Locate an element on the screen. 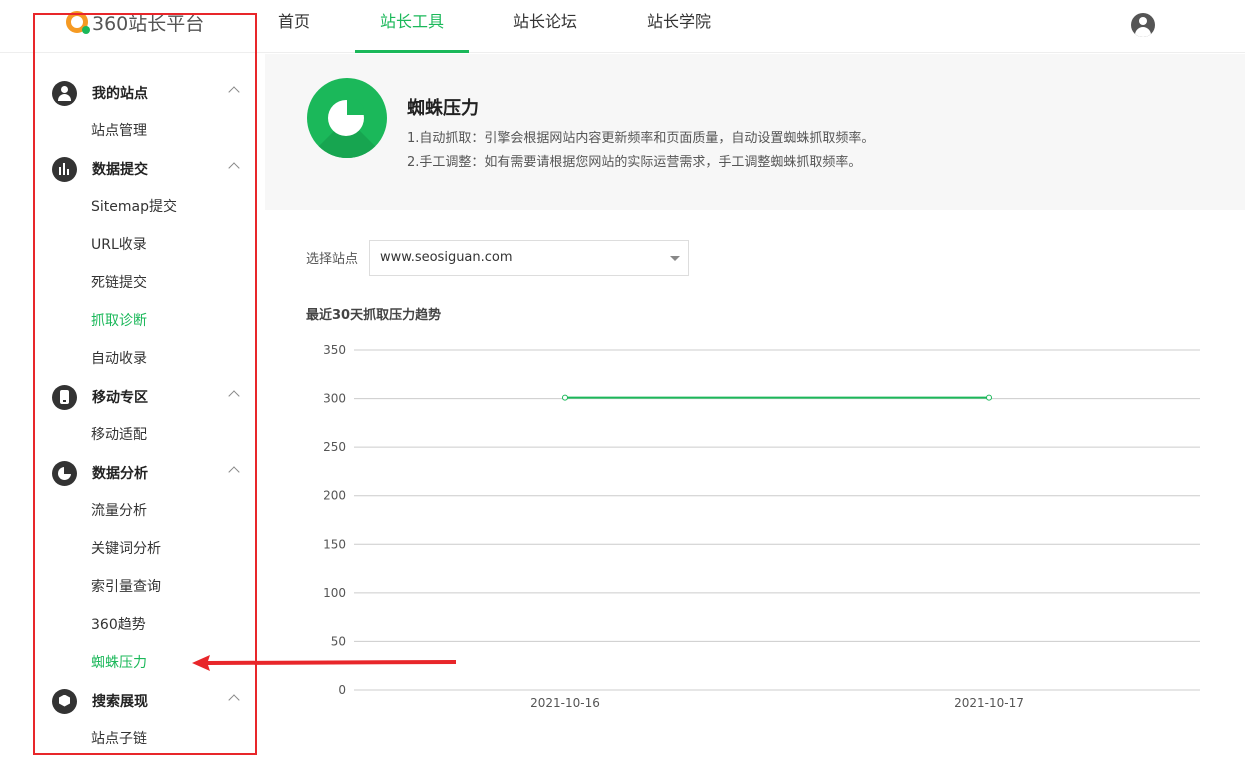  sidebar-item-auto-index: 自动收录 is located at coordinates (119, 359).